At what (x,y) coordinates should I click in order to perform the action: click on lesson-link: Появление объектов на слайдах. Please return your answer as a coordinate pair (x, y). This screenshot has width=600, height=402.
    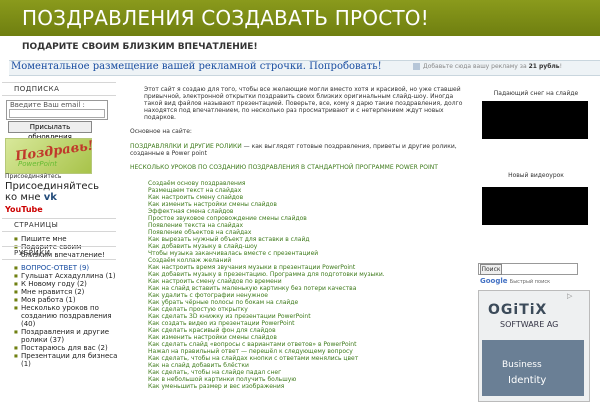
    Looking at the image, I should click on (308, 232).